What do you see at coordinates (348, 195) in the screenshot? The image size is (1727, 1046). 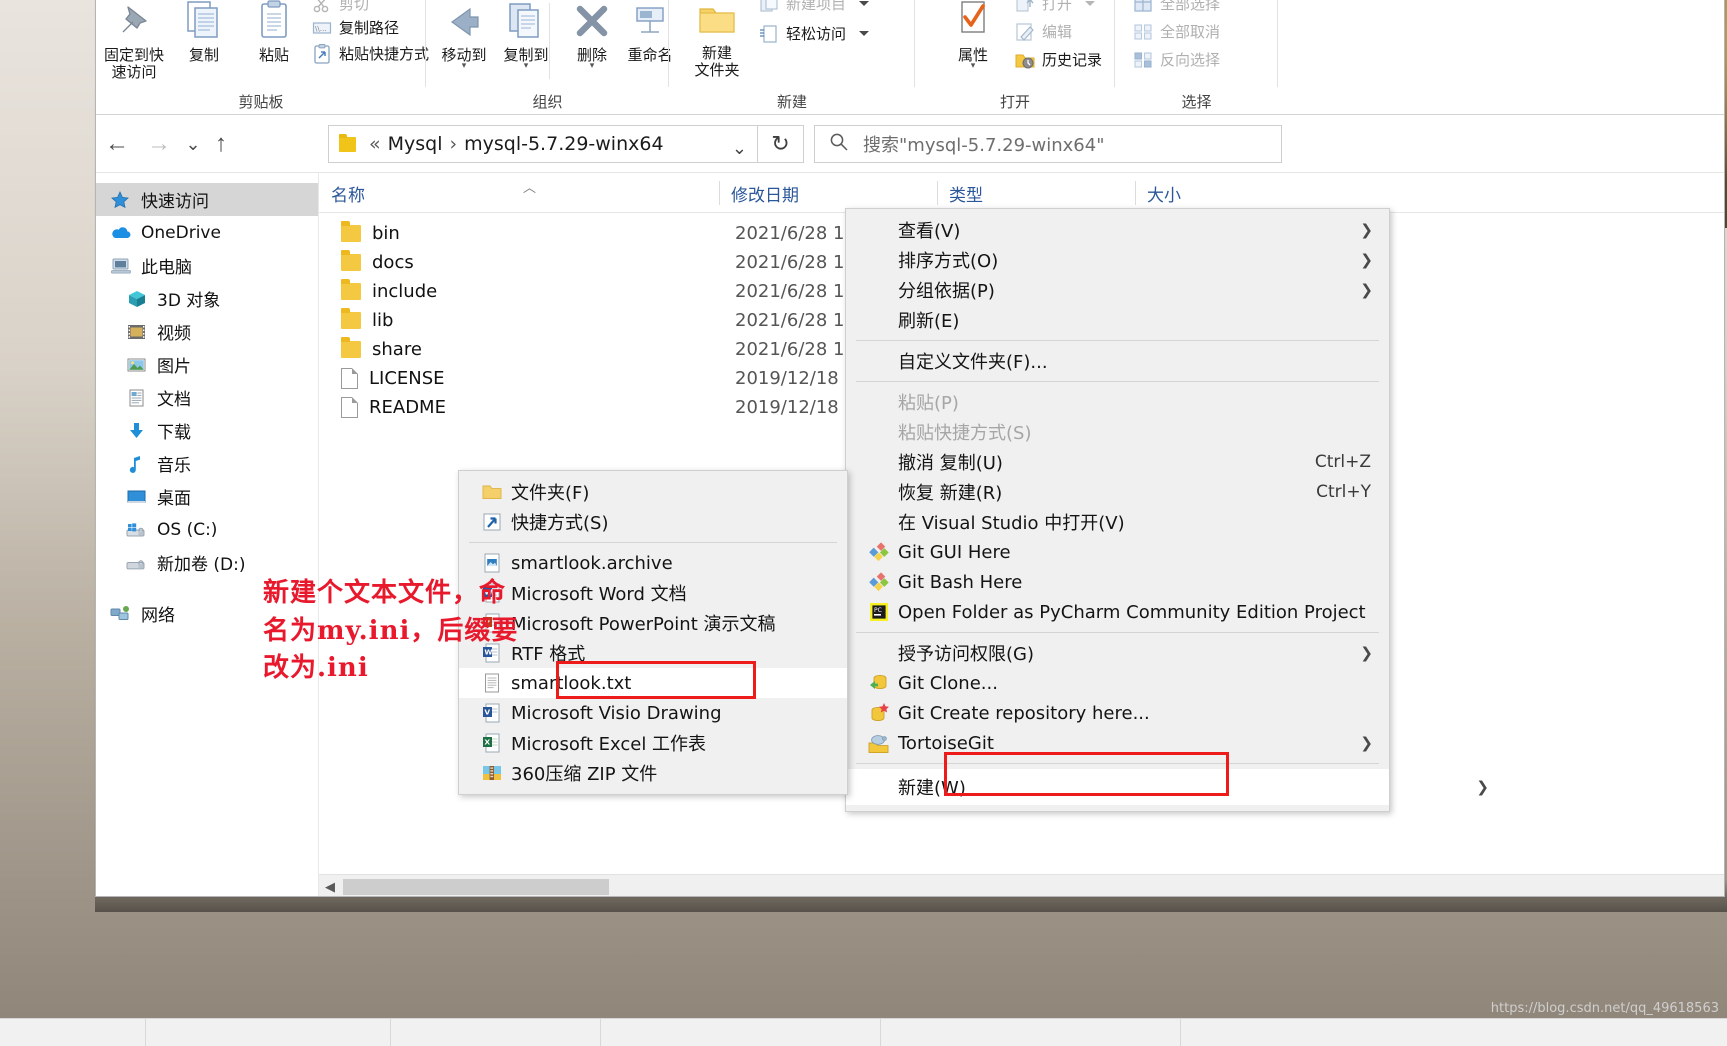 I see `column-header-name-label: 名称` at bounding box center [348, 195].